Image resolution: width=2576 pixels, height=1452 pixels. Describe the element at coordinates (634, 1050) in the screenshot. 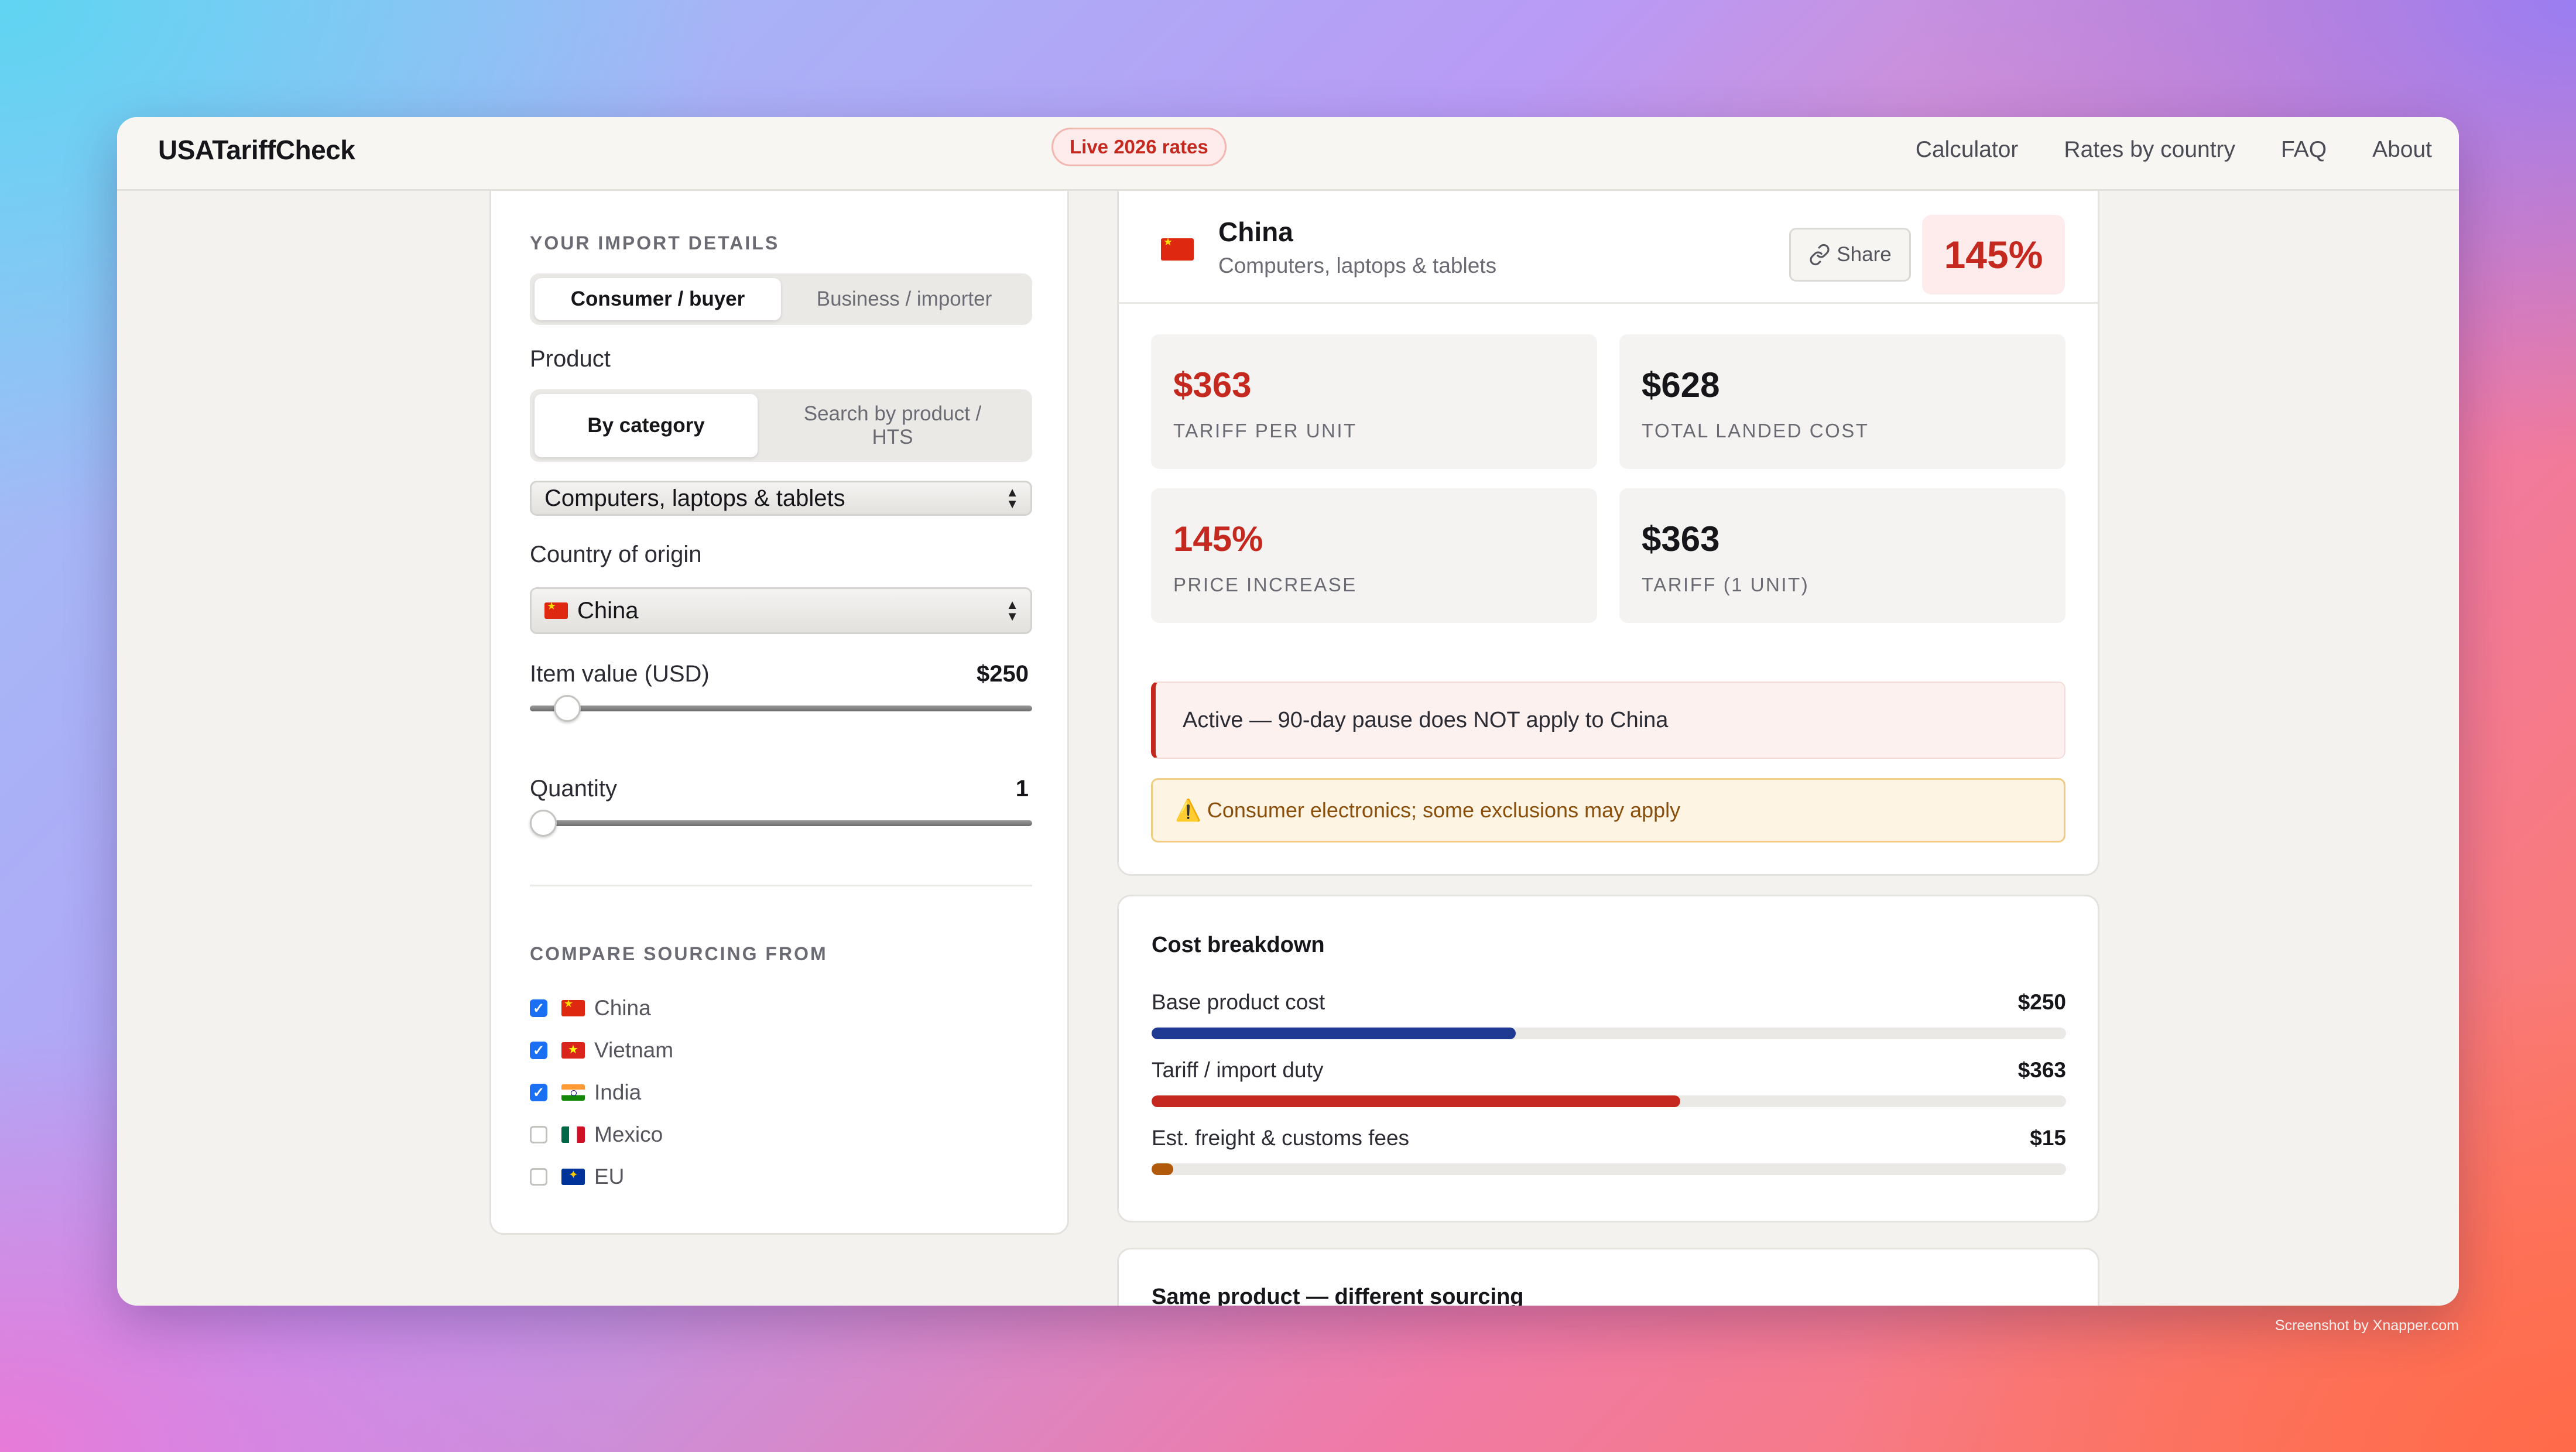

I see `compare-option-label: Vietnam` at that location.